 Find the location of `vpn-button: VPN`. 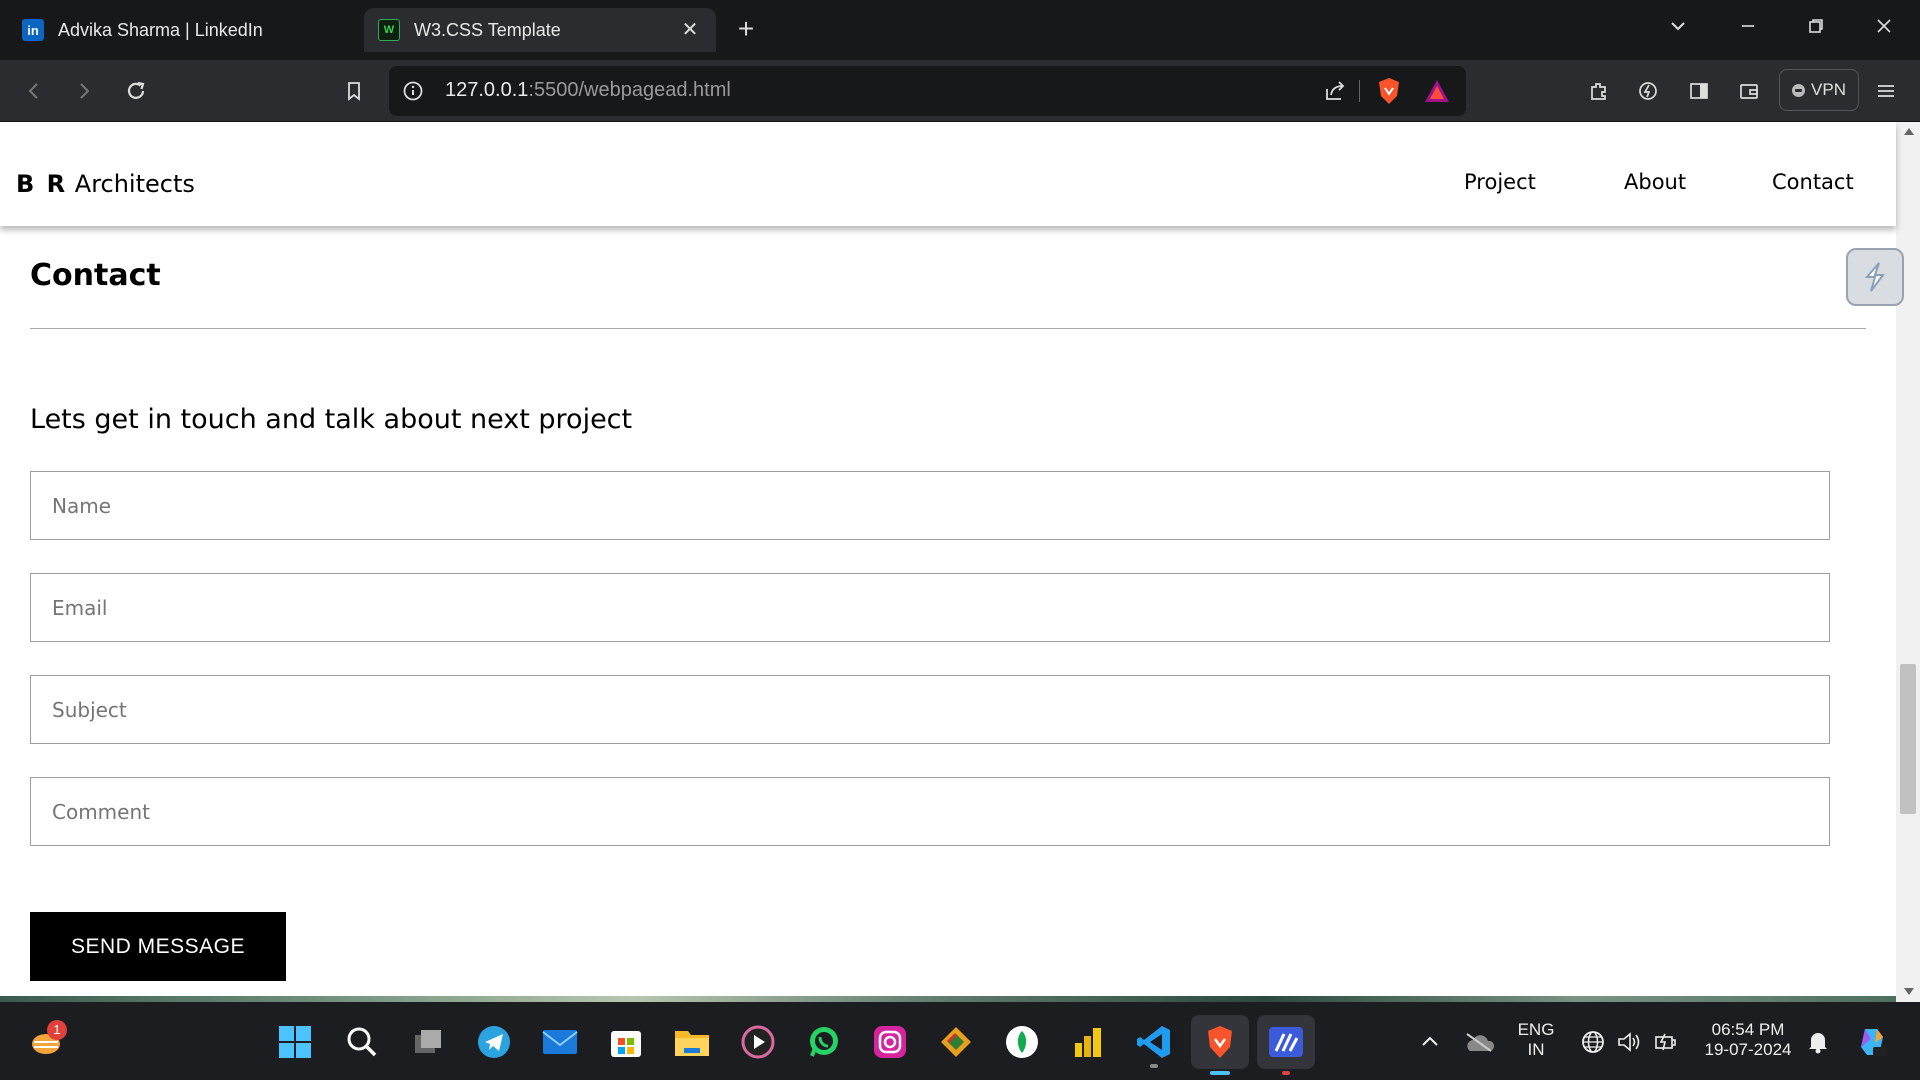

vpn-button: VPN is located at coordinates (1819, 90).